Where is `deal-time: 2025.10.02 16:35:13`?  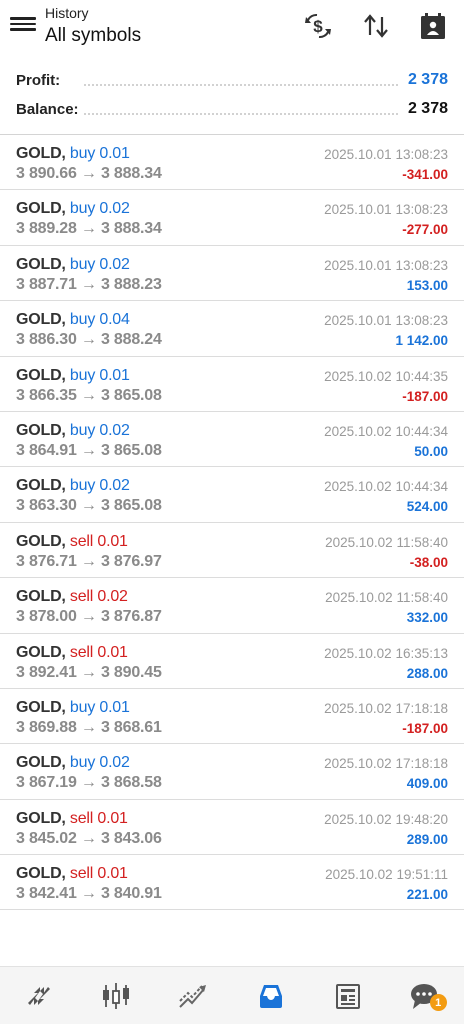 deal-time: 2025.10.02 16:35:13 is located at coordinates (386, 653).